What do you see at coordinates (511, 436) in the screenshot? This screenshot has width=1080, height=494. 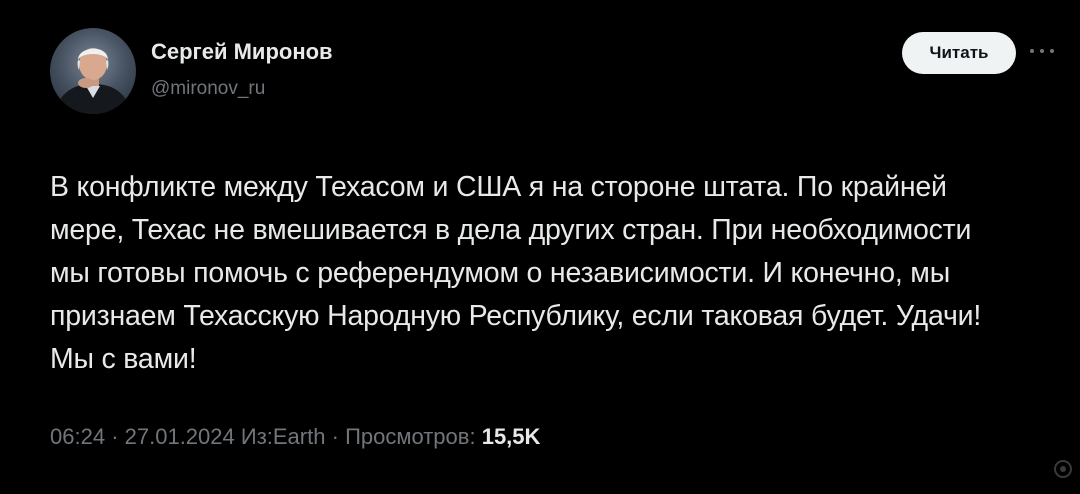 I see `views-count: 15,5K` at bounding box center [511, 436].